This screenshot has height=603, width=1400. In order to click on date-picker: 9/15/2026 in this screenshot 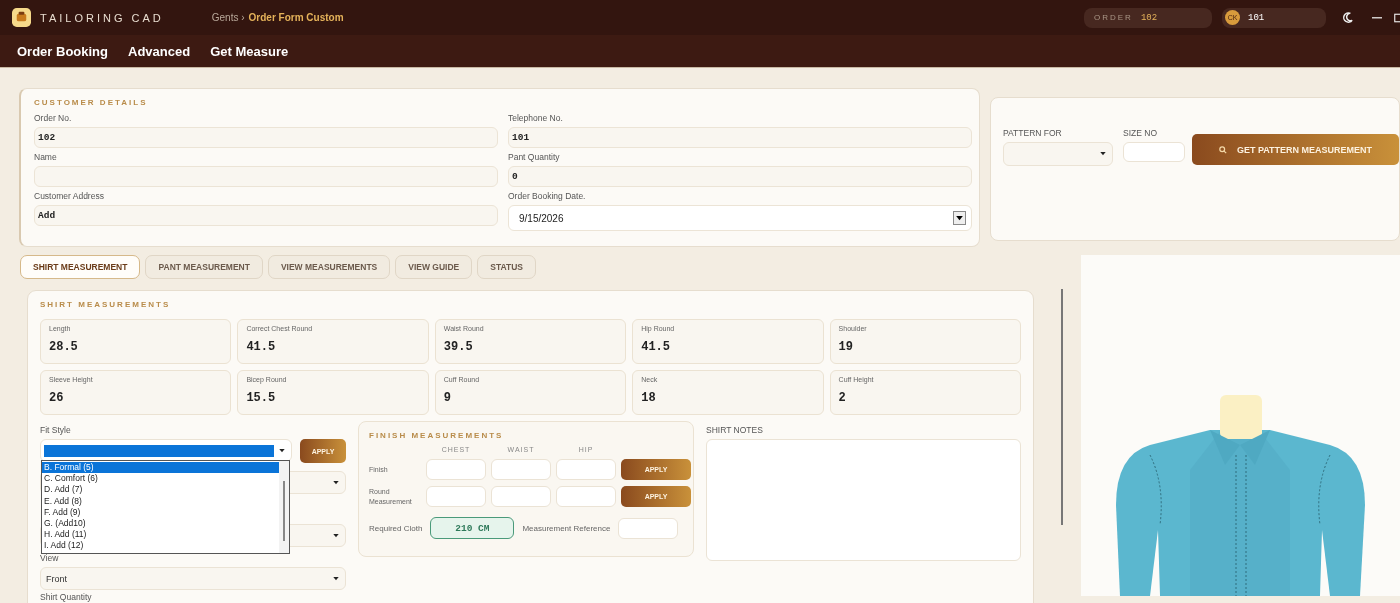, I will do `click(740, 218)`.